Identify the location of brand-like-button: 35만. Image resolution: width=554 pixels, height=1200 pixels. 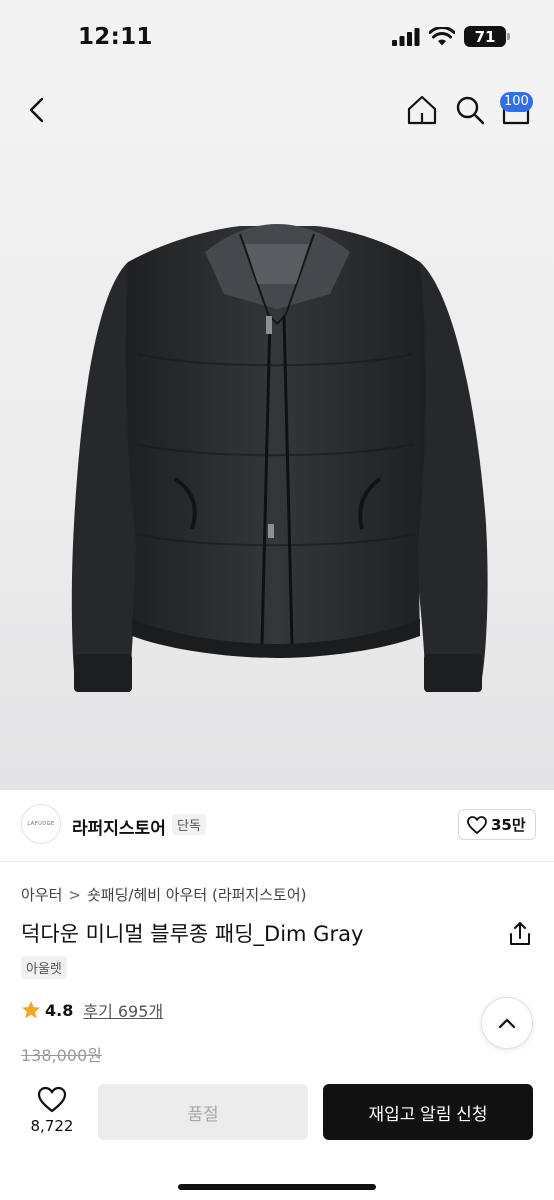
(497, 824).